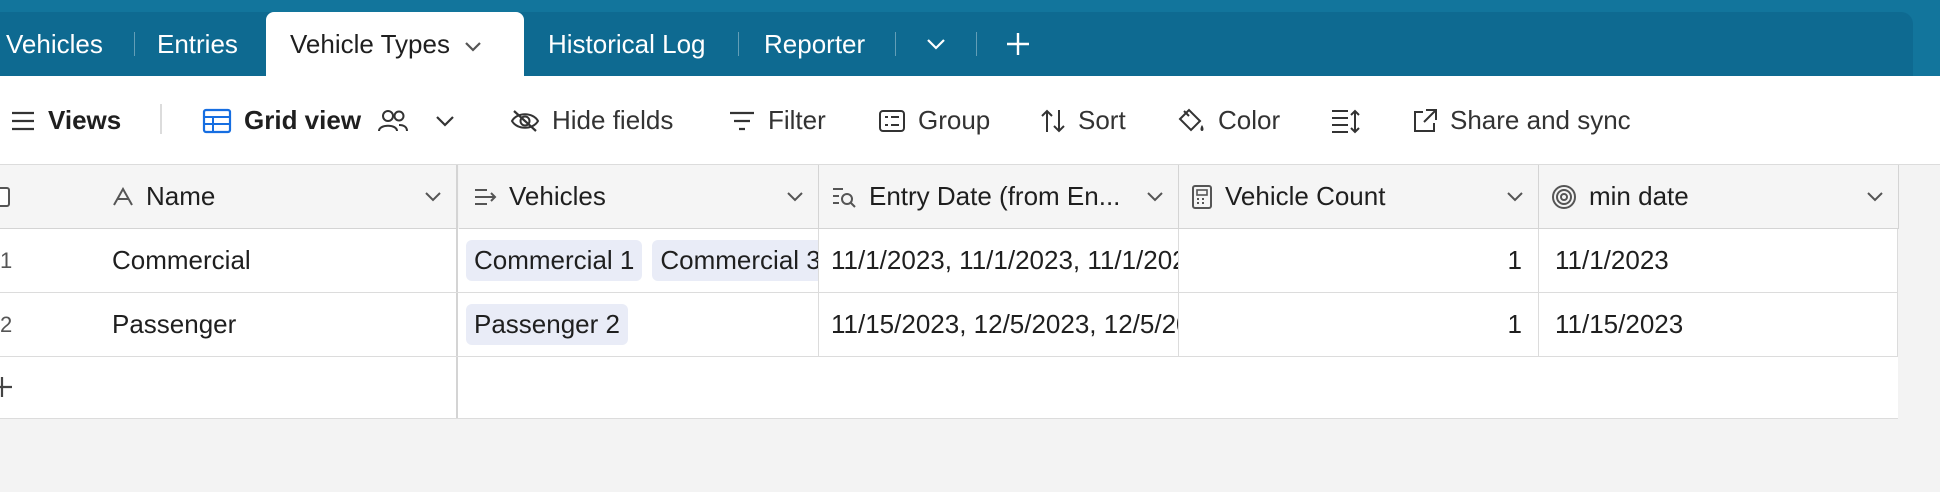 Image resolution: width=1940 pixels, height=492 pixels. Describe the element at coordinates (1425, 120) in the screenshot. I see `share-external-icon` at that location.